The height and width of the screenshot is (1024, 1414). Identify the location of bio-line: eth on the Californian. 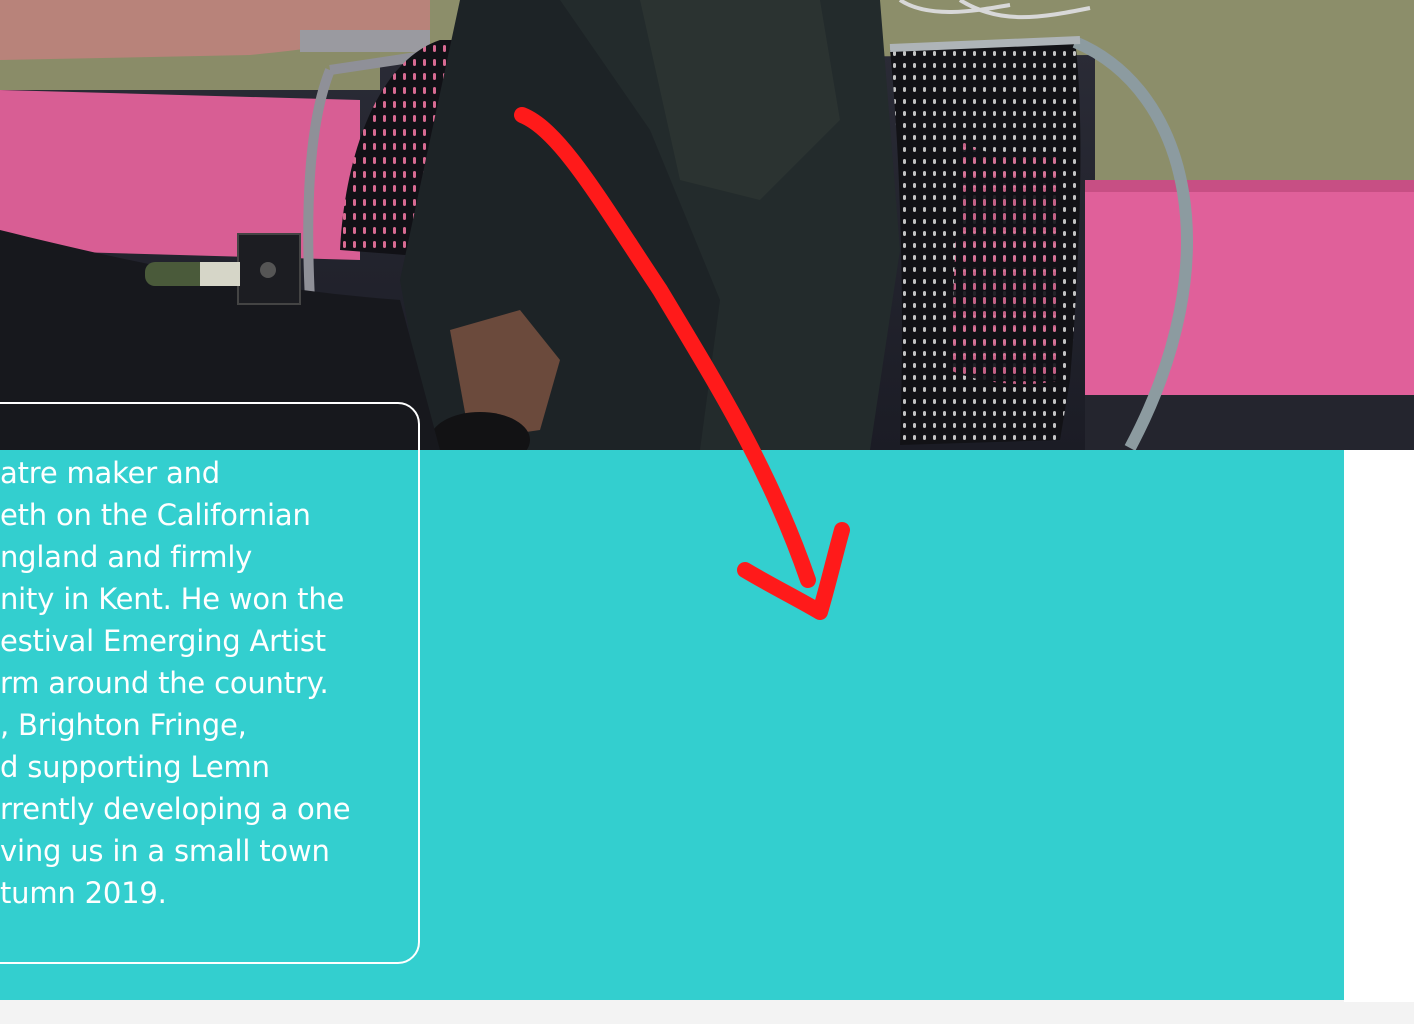
(155, 515).